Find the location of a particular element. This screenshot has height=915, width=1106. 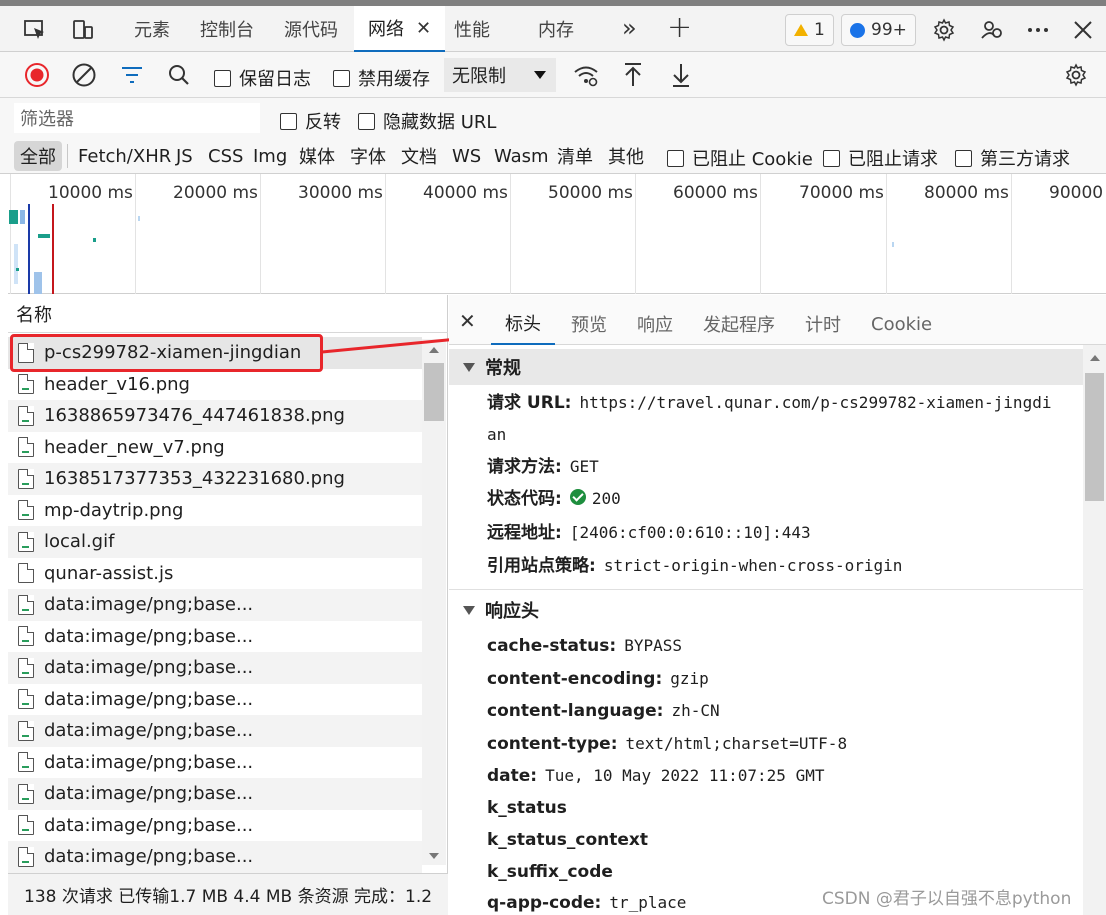

list-item: 1638517377353_432231680.png is located at coordinates (215, 479).